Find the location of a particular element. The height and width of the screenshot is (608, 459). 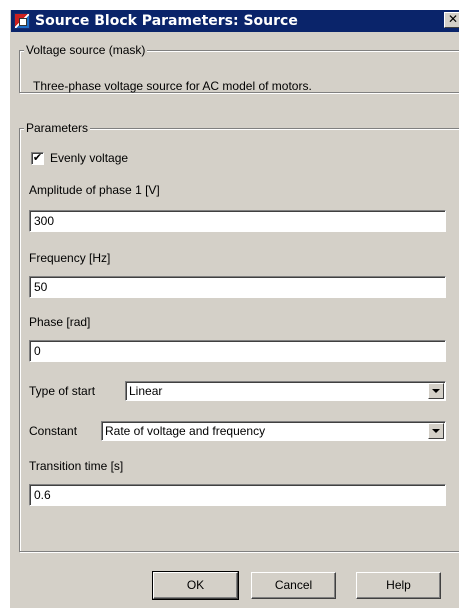

amplitude-label: Amplitude of phase 1 [V] is located at coordinates (94, 190).